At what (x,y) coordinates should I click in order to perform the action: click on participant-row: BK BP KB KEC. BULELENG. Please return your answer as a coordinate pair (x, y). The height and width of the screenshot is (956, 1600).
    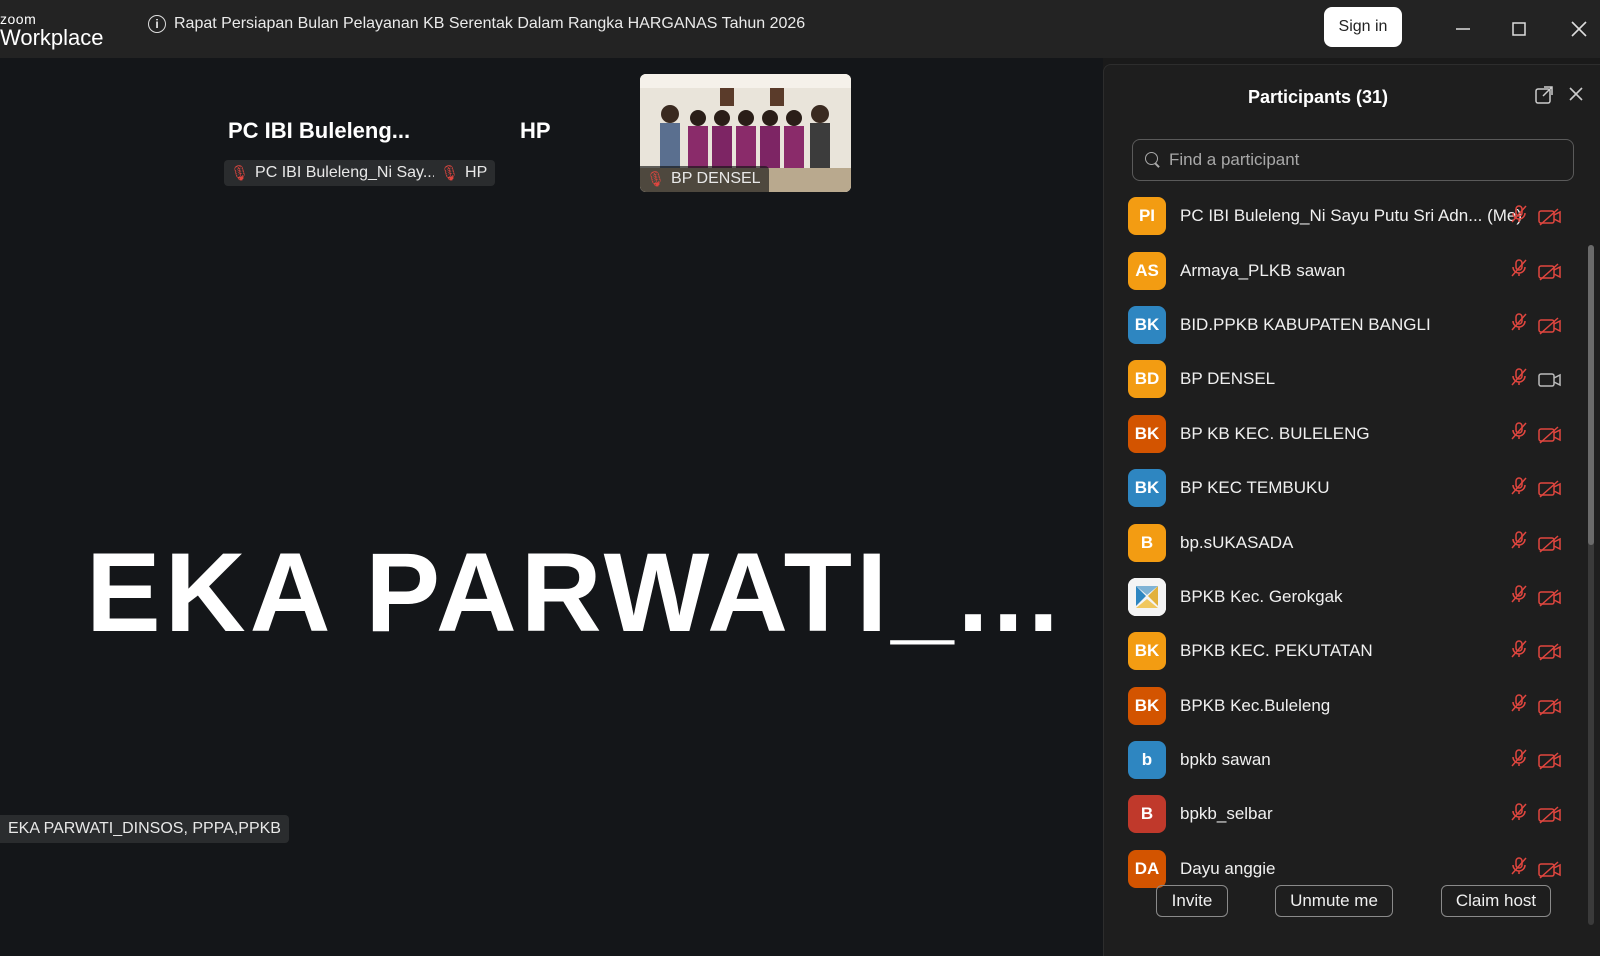
    Looking at the image, I should click on (1344, 434).